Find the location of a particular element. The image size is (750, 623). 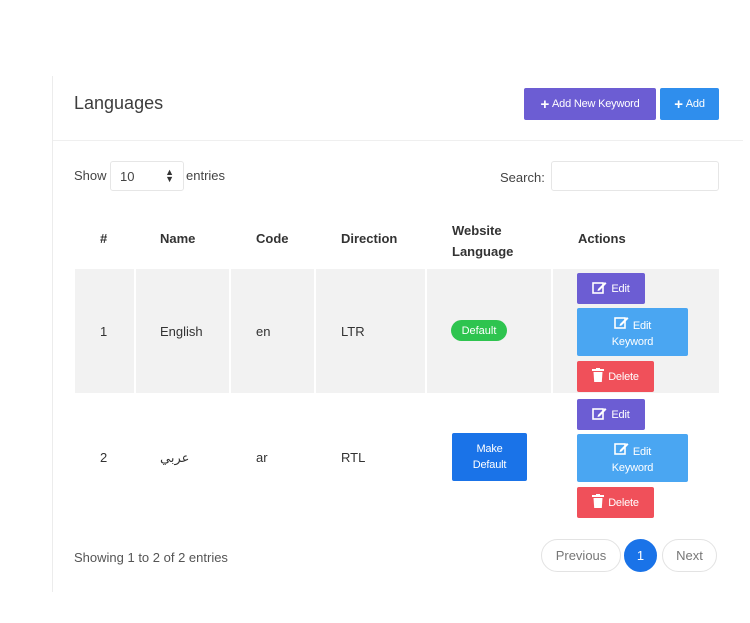

add-button: + Add is located at coordinates (689, 104).